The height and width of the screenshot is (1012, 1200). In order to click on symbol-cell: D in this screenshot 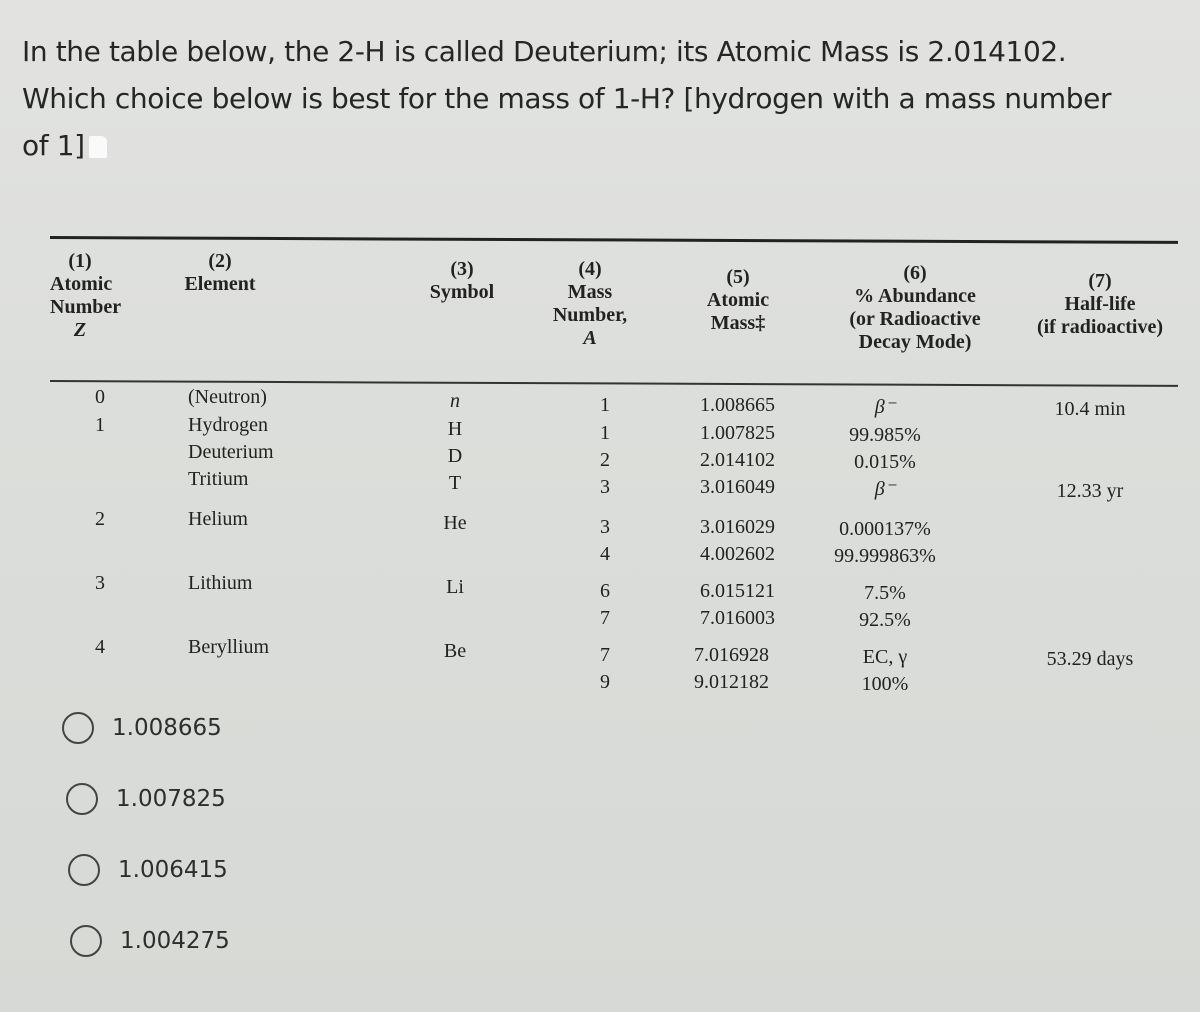, I will do `click(455, 456)`.